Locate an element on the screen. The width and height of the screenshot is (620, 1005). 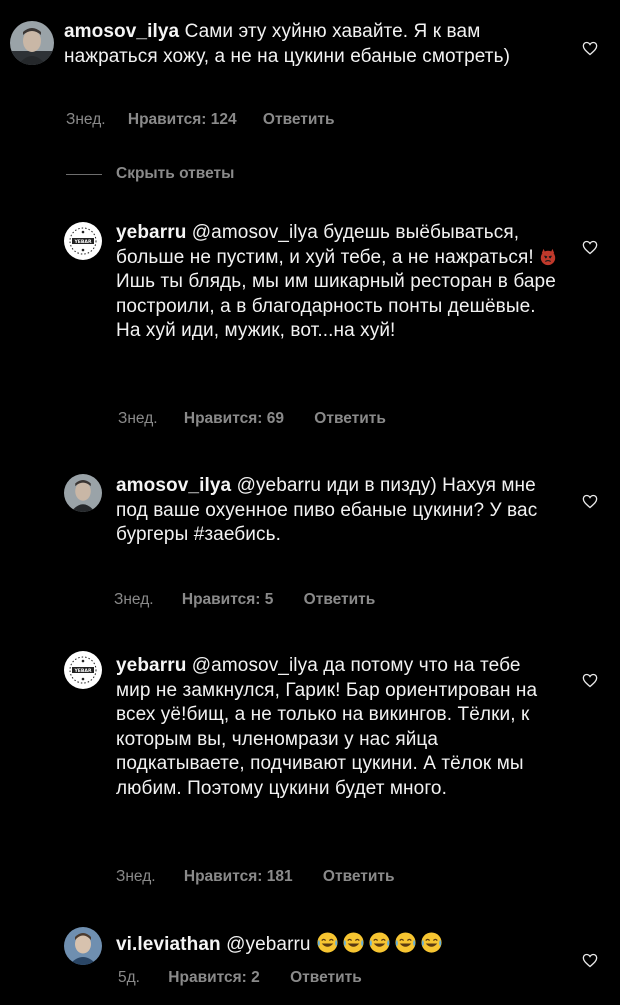
comment-meta: 5д. Нравится: 2 Ответить is located at coordinates (240, 978).